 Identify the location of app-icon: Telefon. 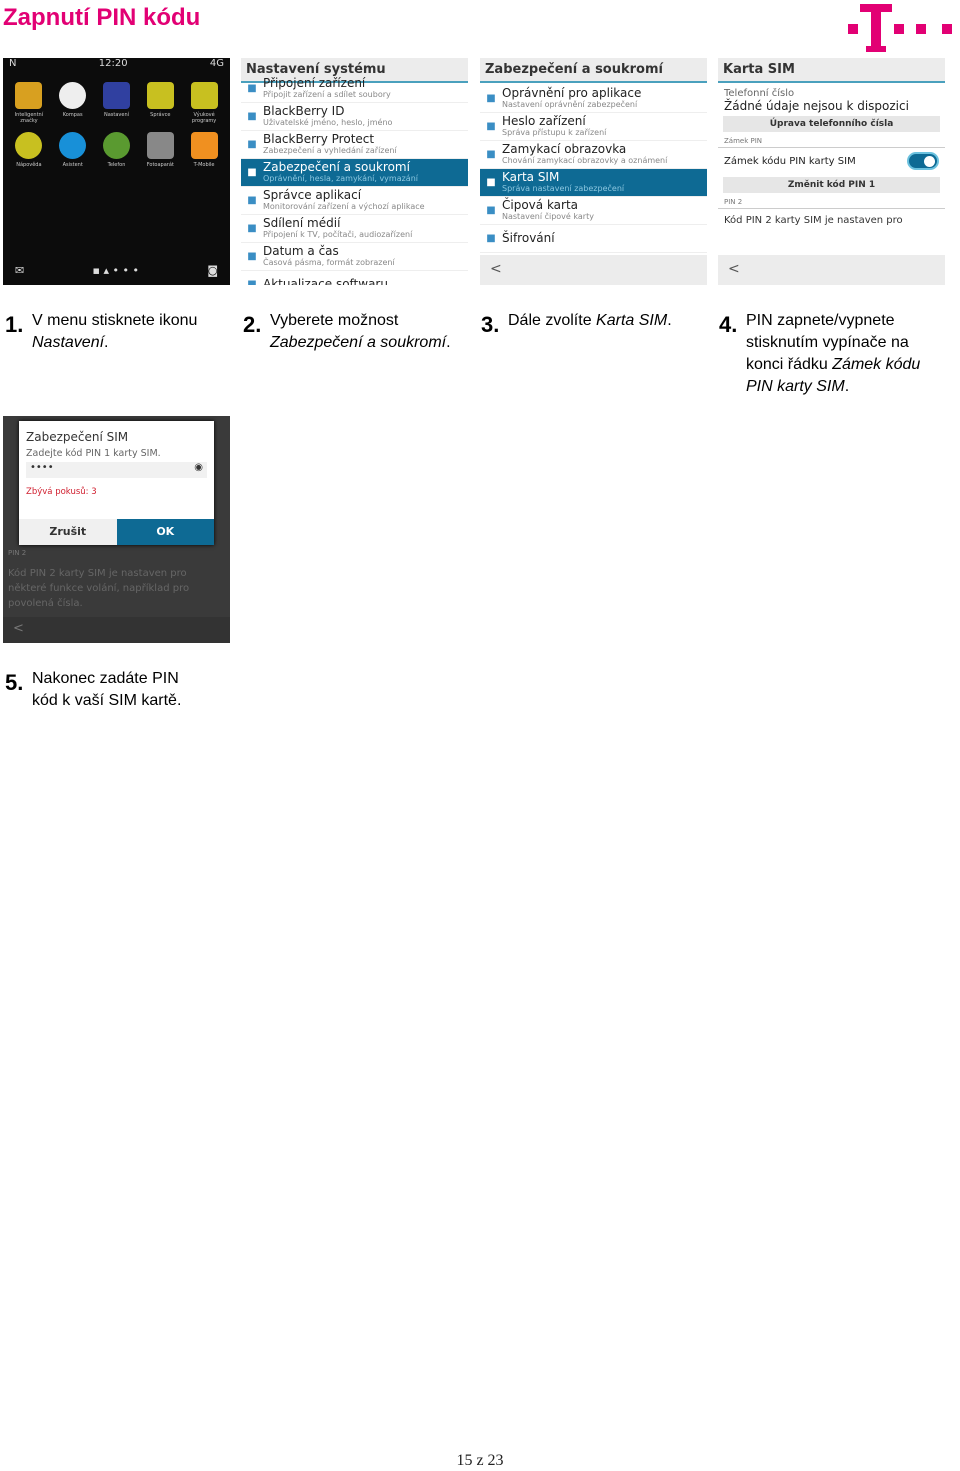
(117, 150).